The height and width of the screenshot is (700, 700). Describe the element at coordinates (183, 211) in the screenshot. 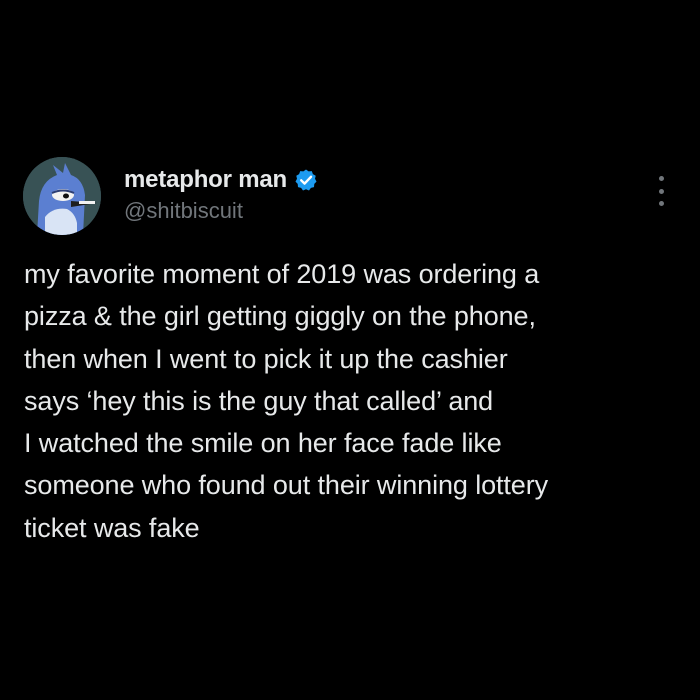

I see `author-handle: @shitbiscuit` at that location.